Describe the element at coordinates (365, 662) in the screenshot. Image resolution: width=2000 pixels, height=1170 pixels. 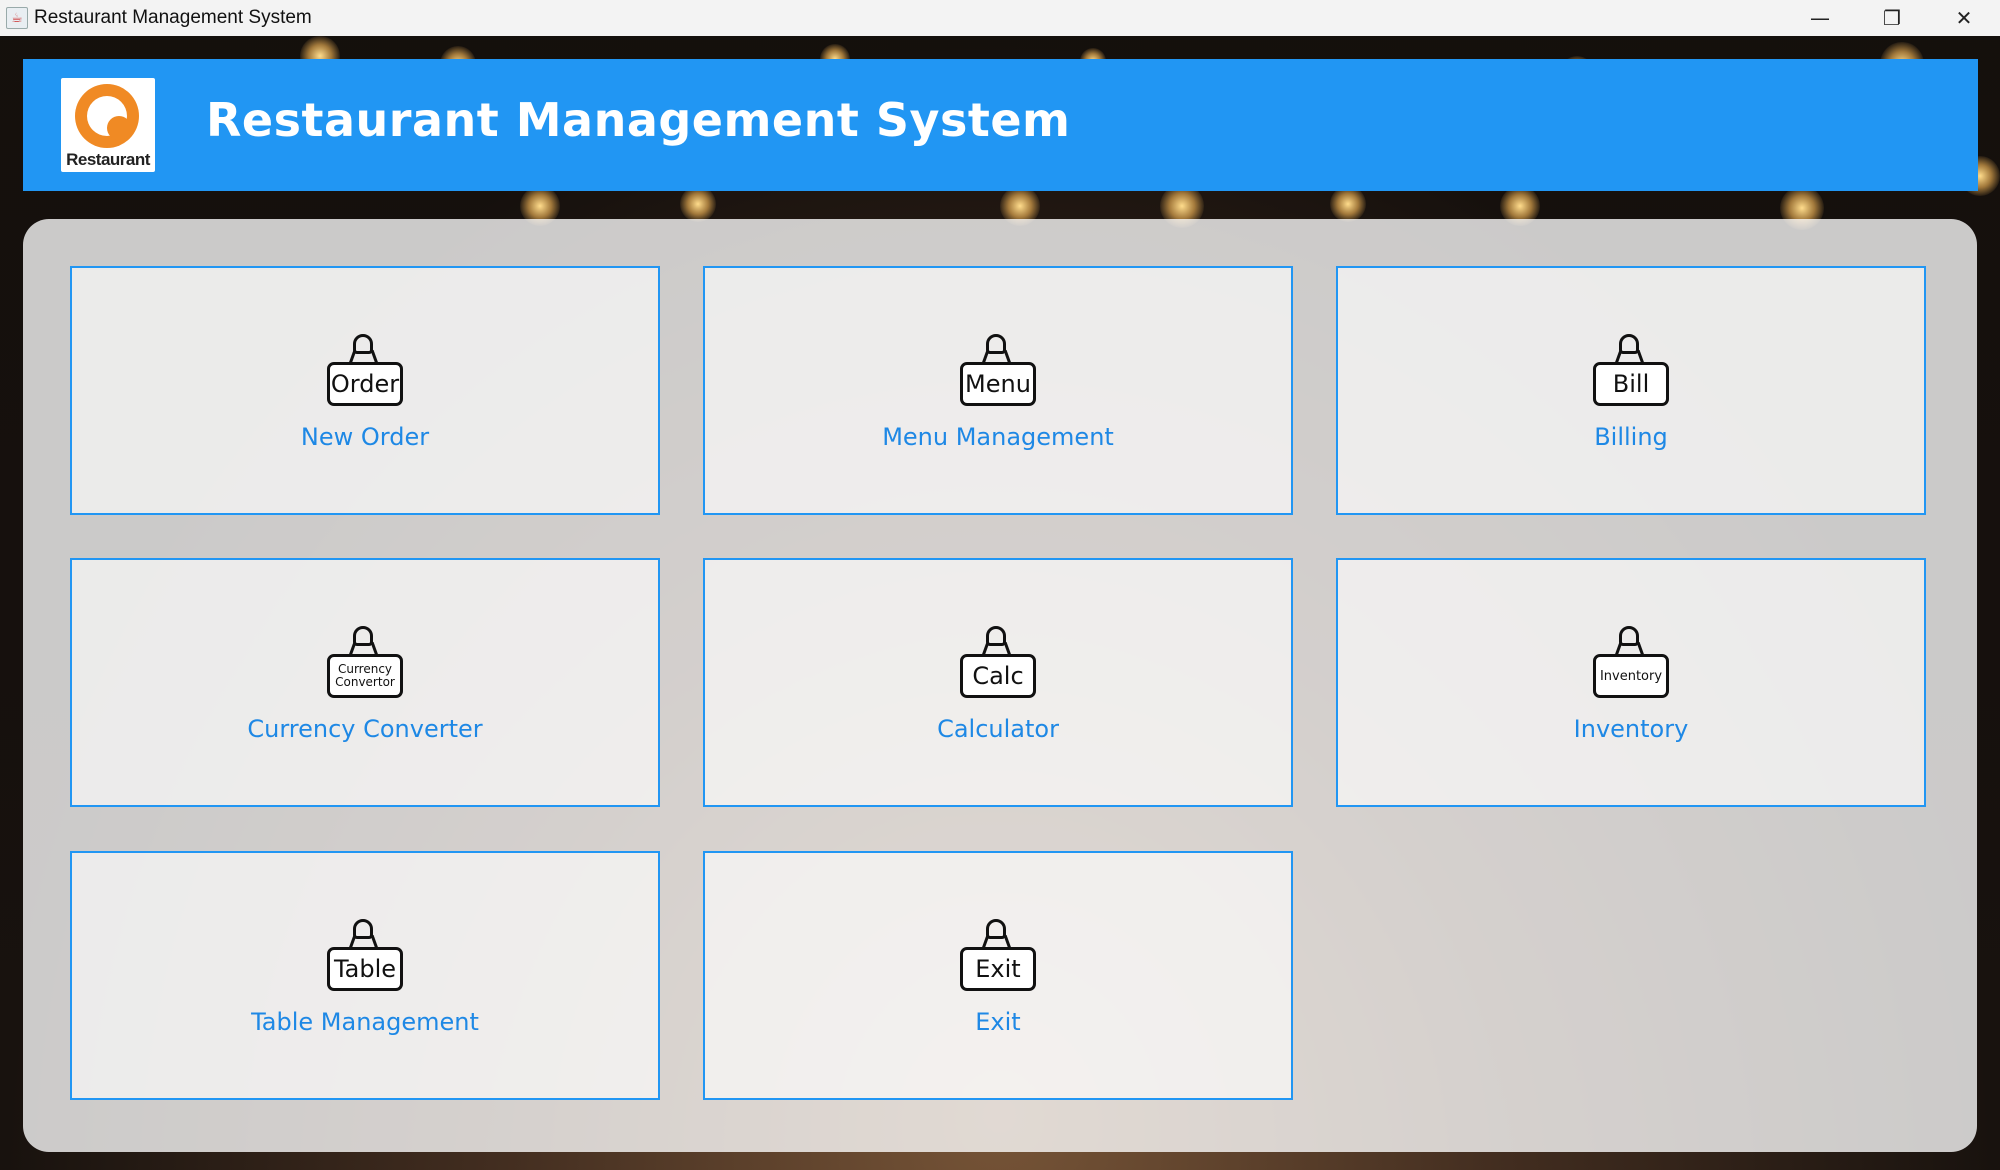
I see `currency-convertor-sign-icon: Currency Convertor` at that location.